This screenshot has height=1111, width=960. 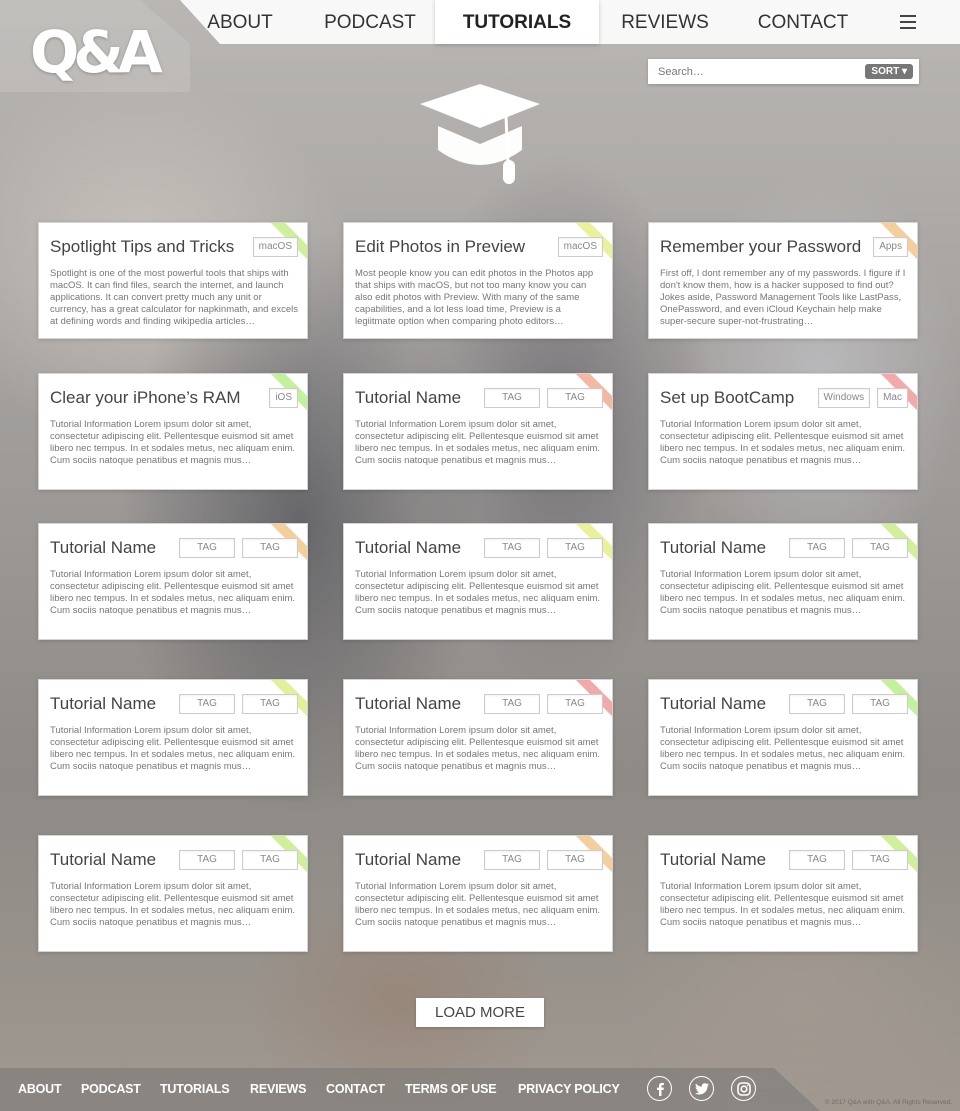 What do you see at coordinates (451, 1089) in the screenshot?
I see `footer-terms: TERMS OF USE` at bounding box center [451, 1089].